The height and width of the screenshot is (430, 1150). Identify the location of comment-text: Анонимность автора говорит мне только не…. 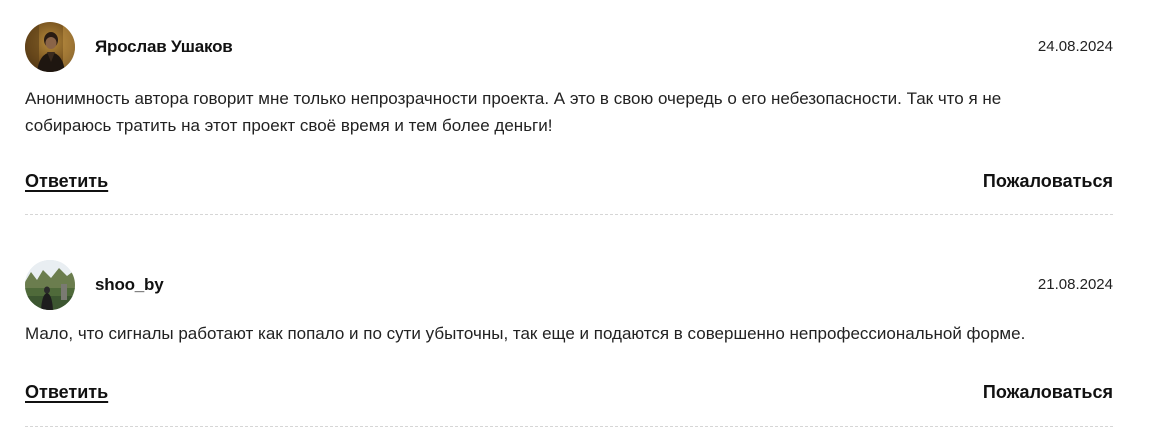
(513, 112).